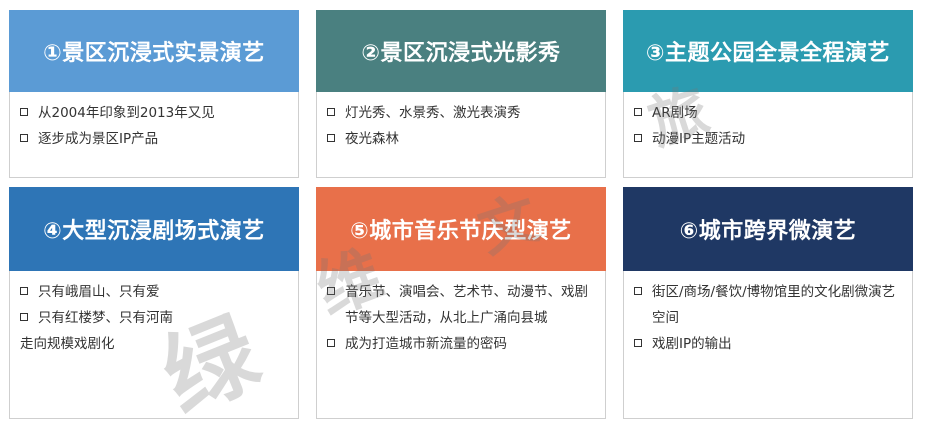  Describe the element at coordinates (67, 344) in the screenshot. I see `continuation-text: 走向规模戏剧化` at that location.